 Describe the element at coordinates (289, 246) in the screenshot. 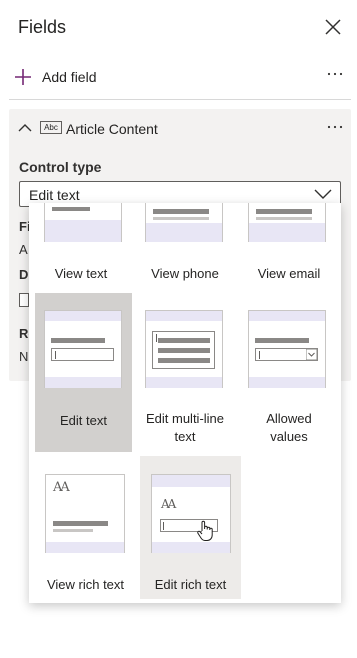

I see `option-view-email: View email` at that location.